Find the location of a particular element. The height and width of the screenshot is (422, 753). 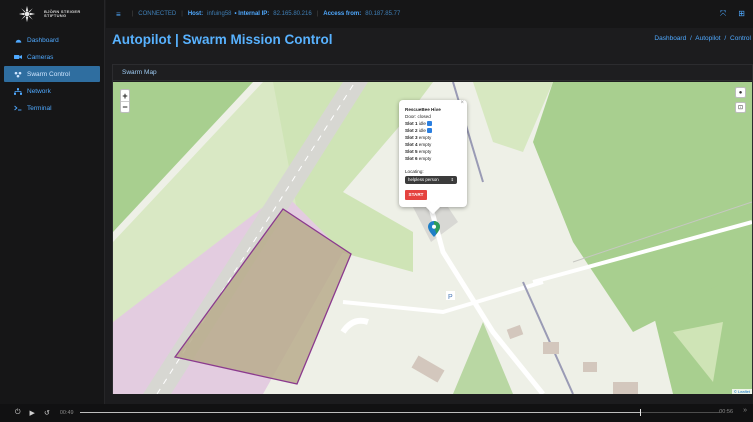

fast-forward-icon: » is located at coordinates (745, 410).